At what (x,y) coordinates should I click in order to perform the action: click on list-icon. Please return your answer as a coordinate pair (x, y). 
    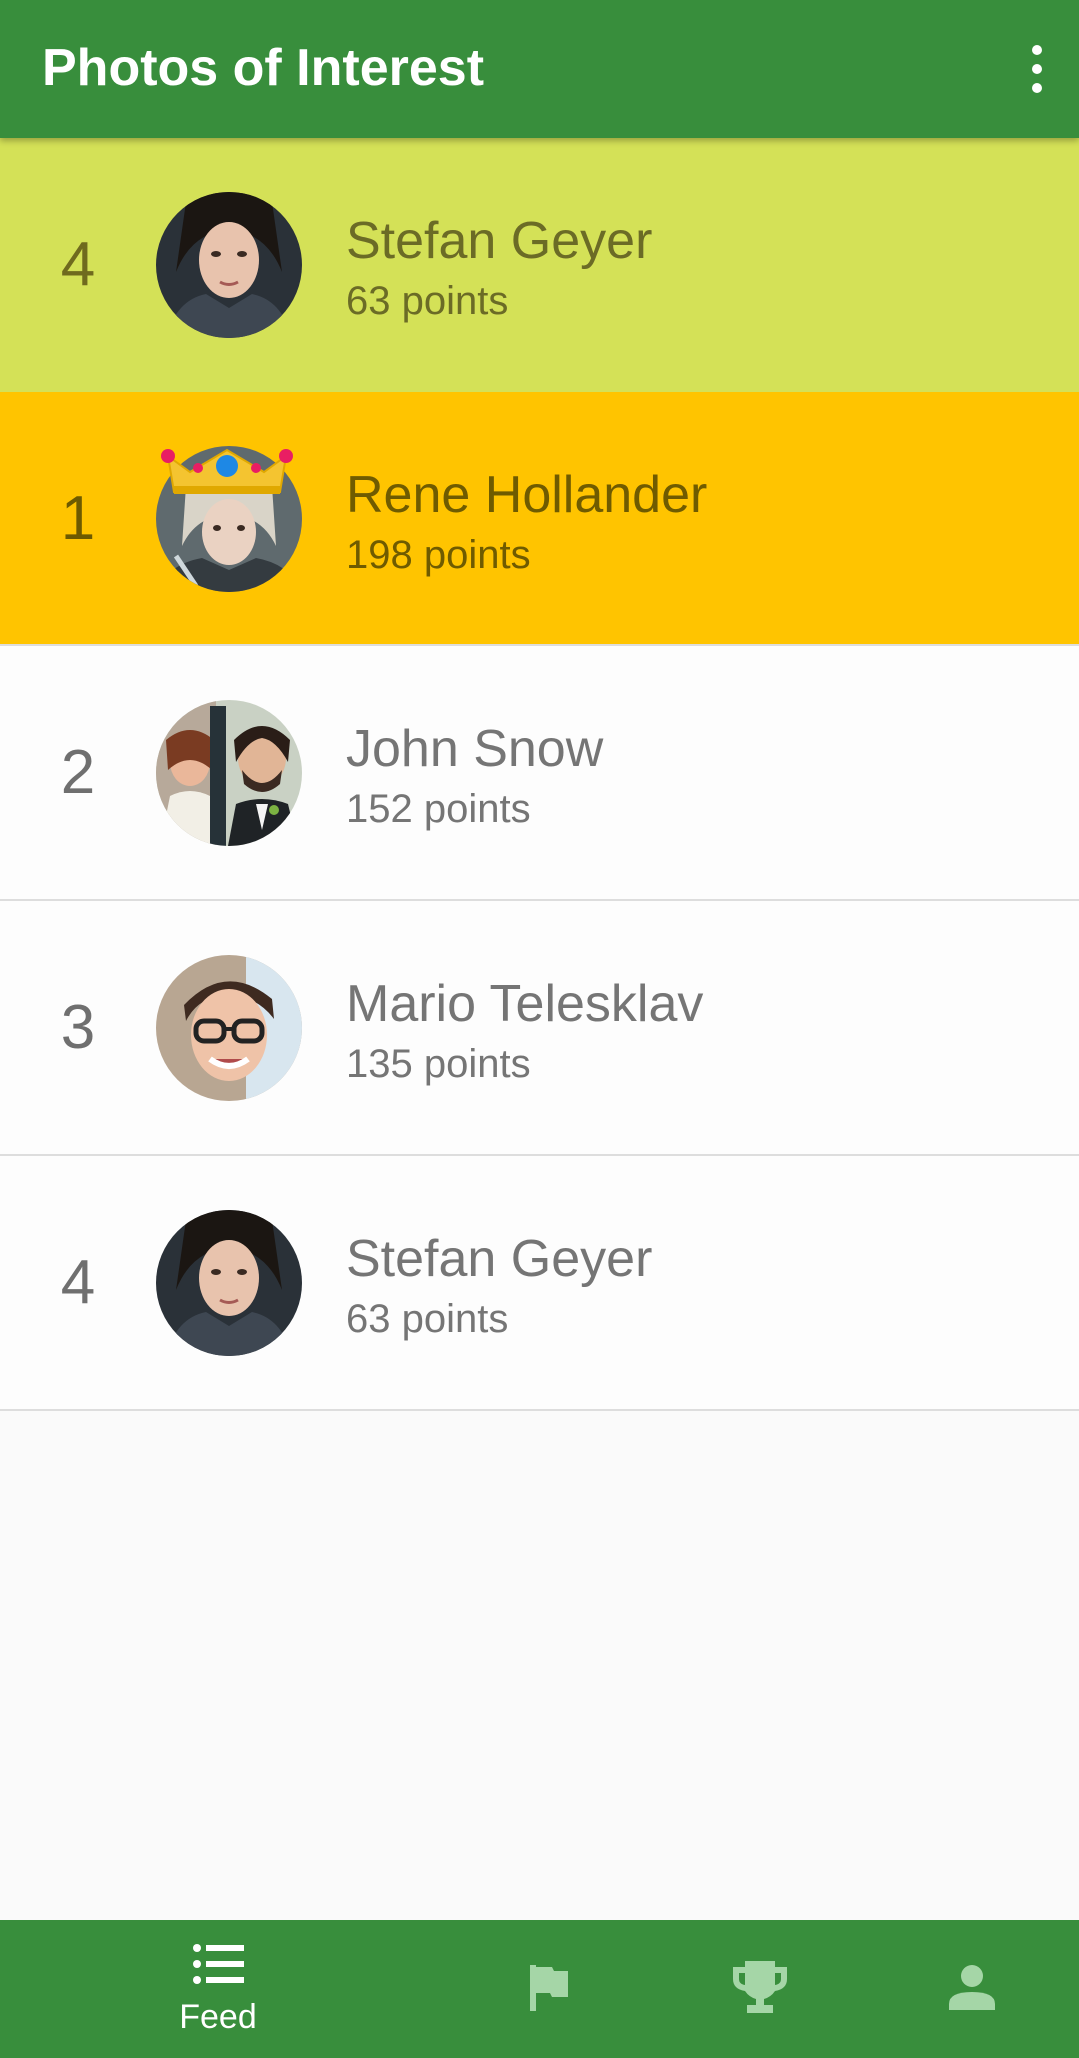
    Looking at the image, I should click on (218, 1966).